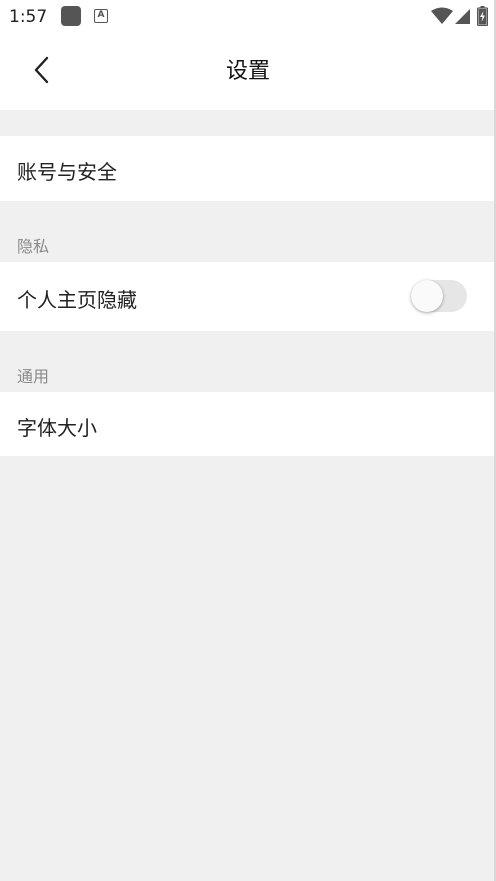 The image size is (496, 881). What do you see at coordinates (67, 172) in the screenshot?
I see `row-label: 账号与安全` at bounding box center [67, 172].